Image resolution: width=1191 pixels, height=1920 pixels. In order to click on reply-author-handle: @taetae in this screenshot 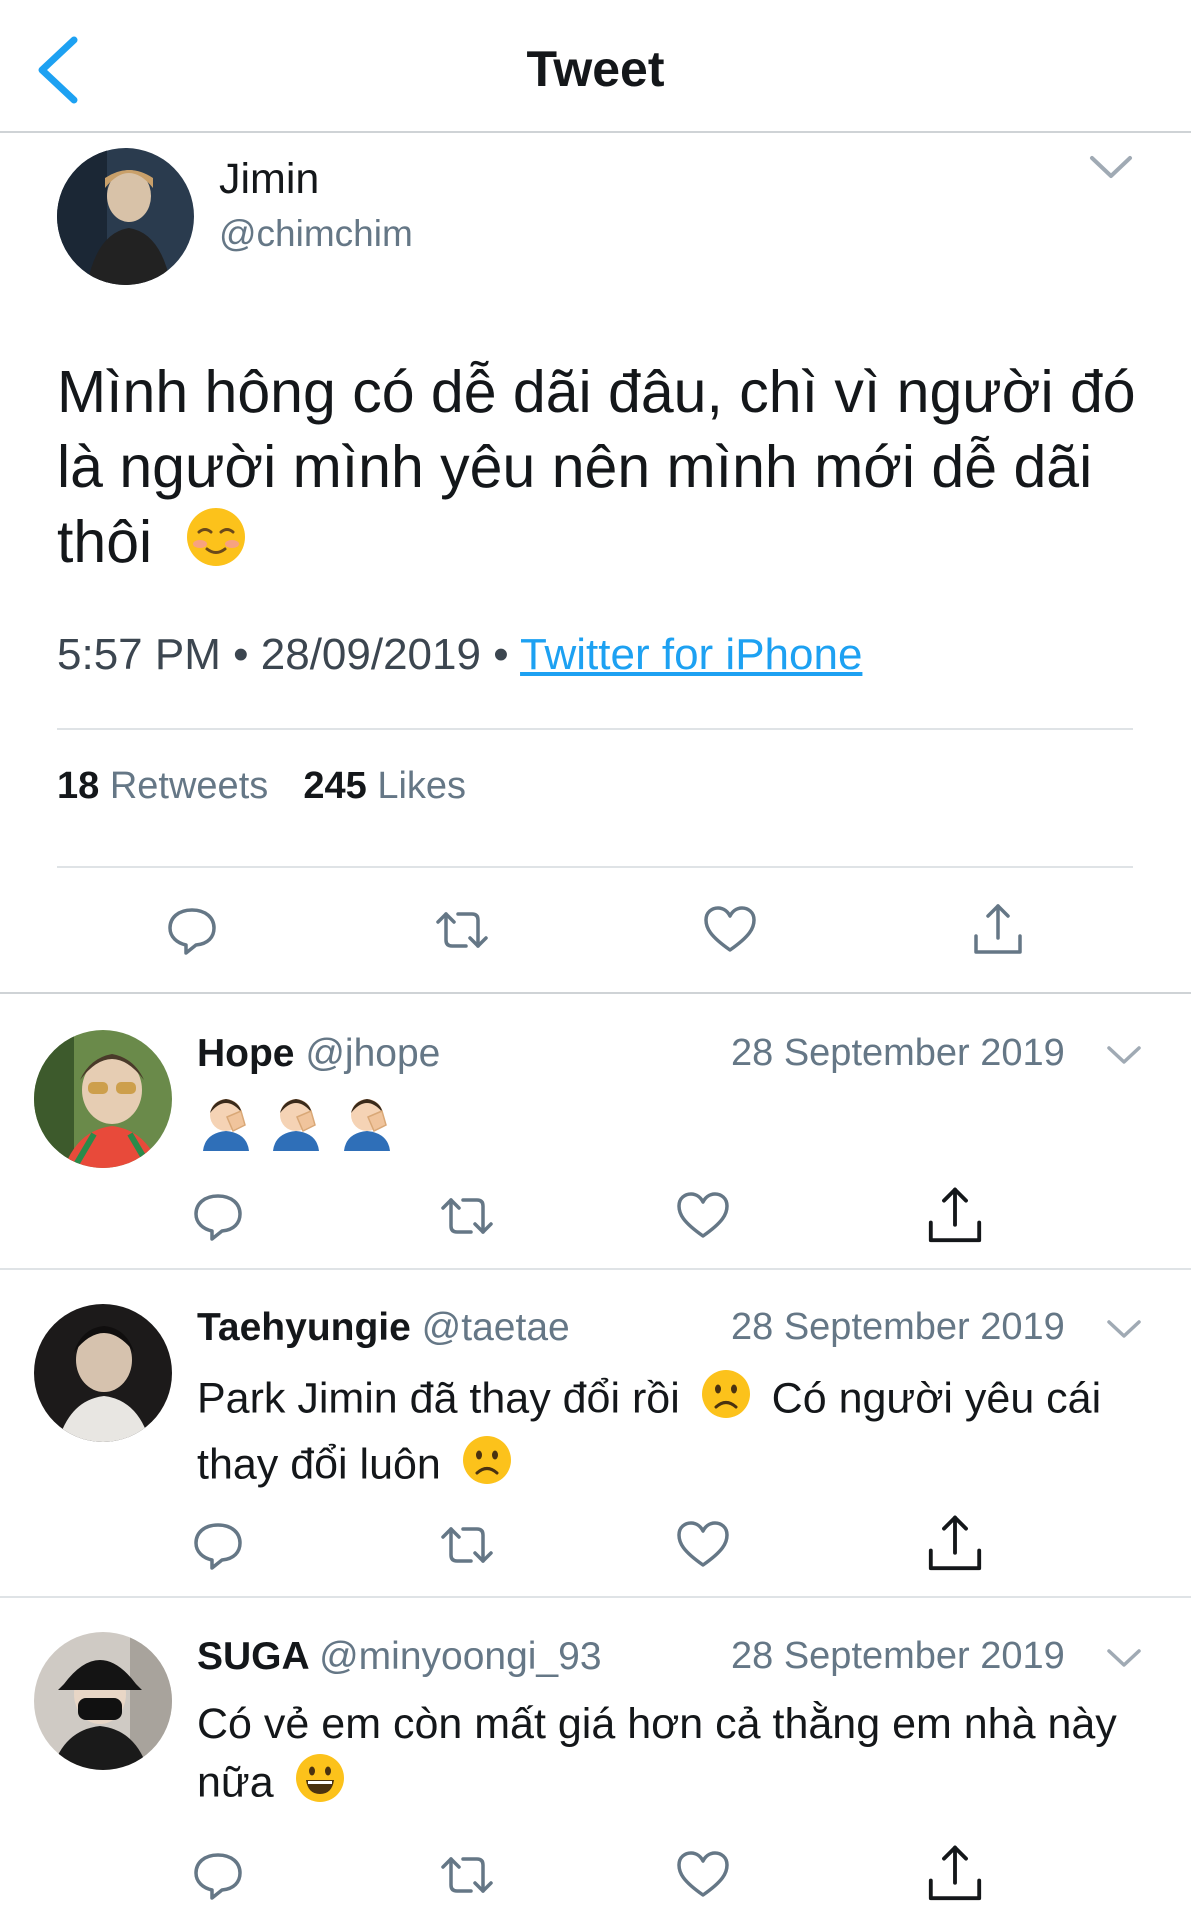, I will do `click(495, 1327)`.